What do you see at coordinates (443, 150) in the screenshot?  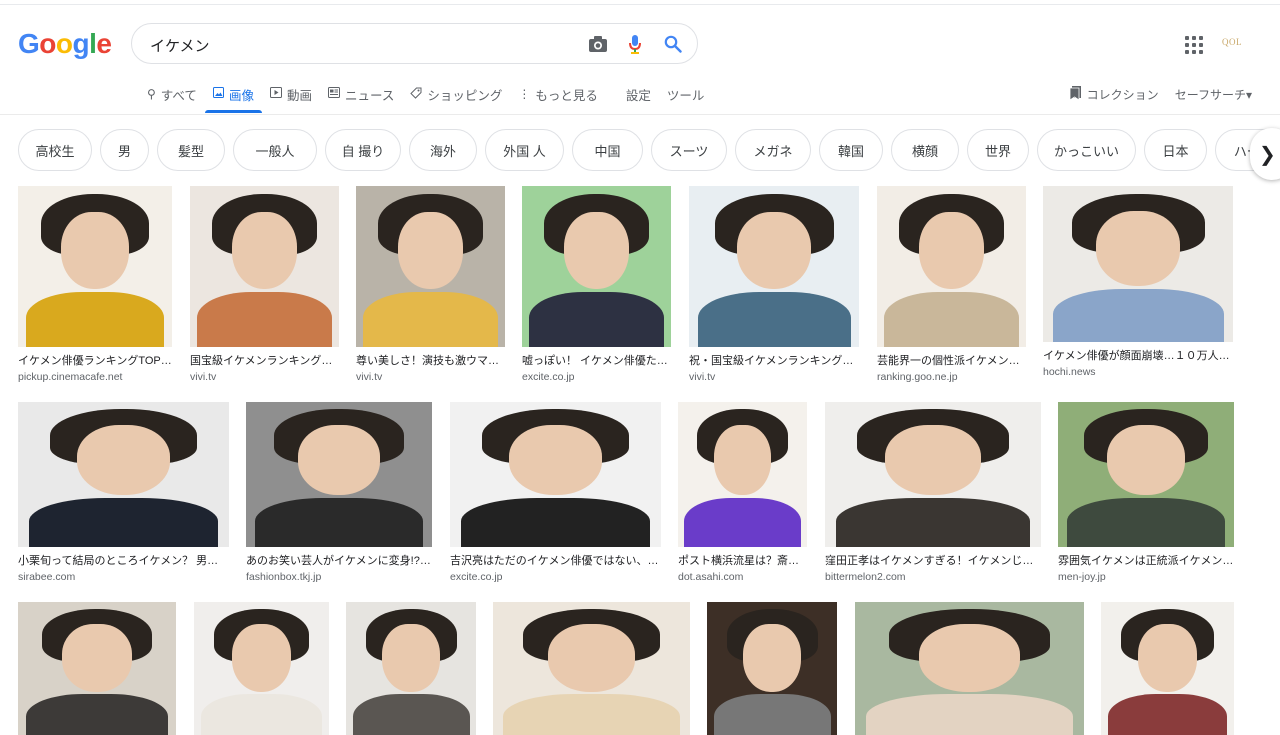 I see `chip-related-search: 海外` at bounding box center [443, 150].